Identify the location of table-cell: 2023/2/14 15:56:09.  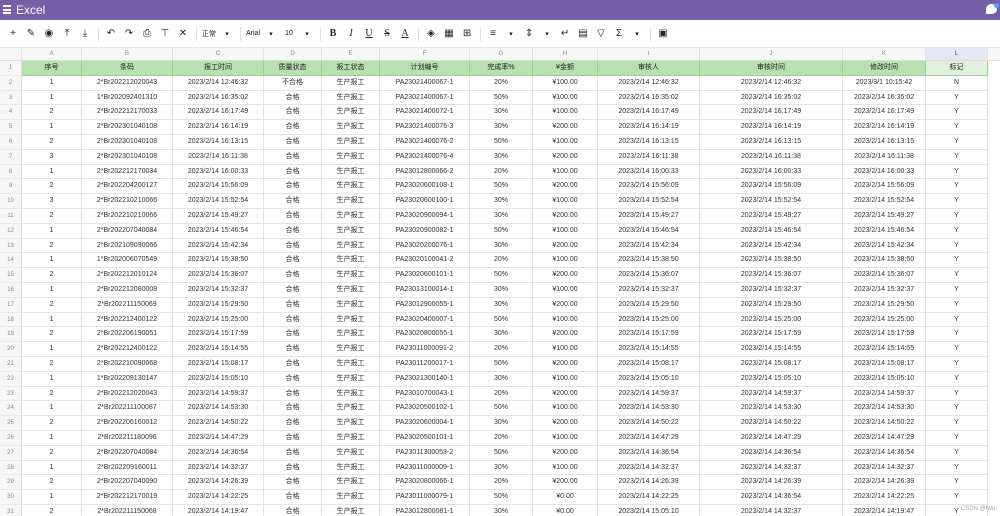
(218, 187).